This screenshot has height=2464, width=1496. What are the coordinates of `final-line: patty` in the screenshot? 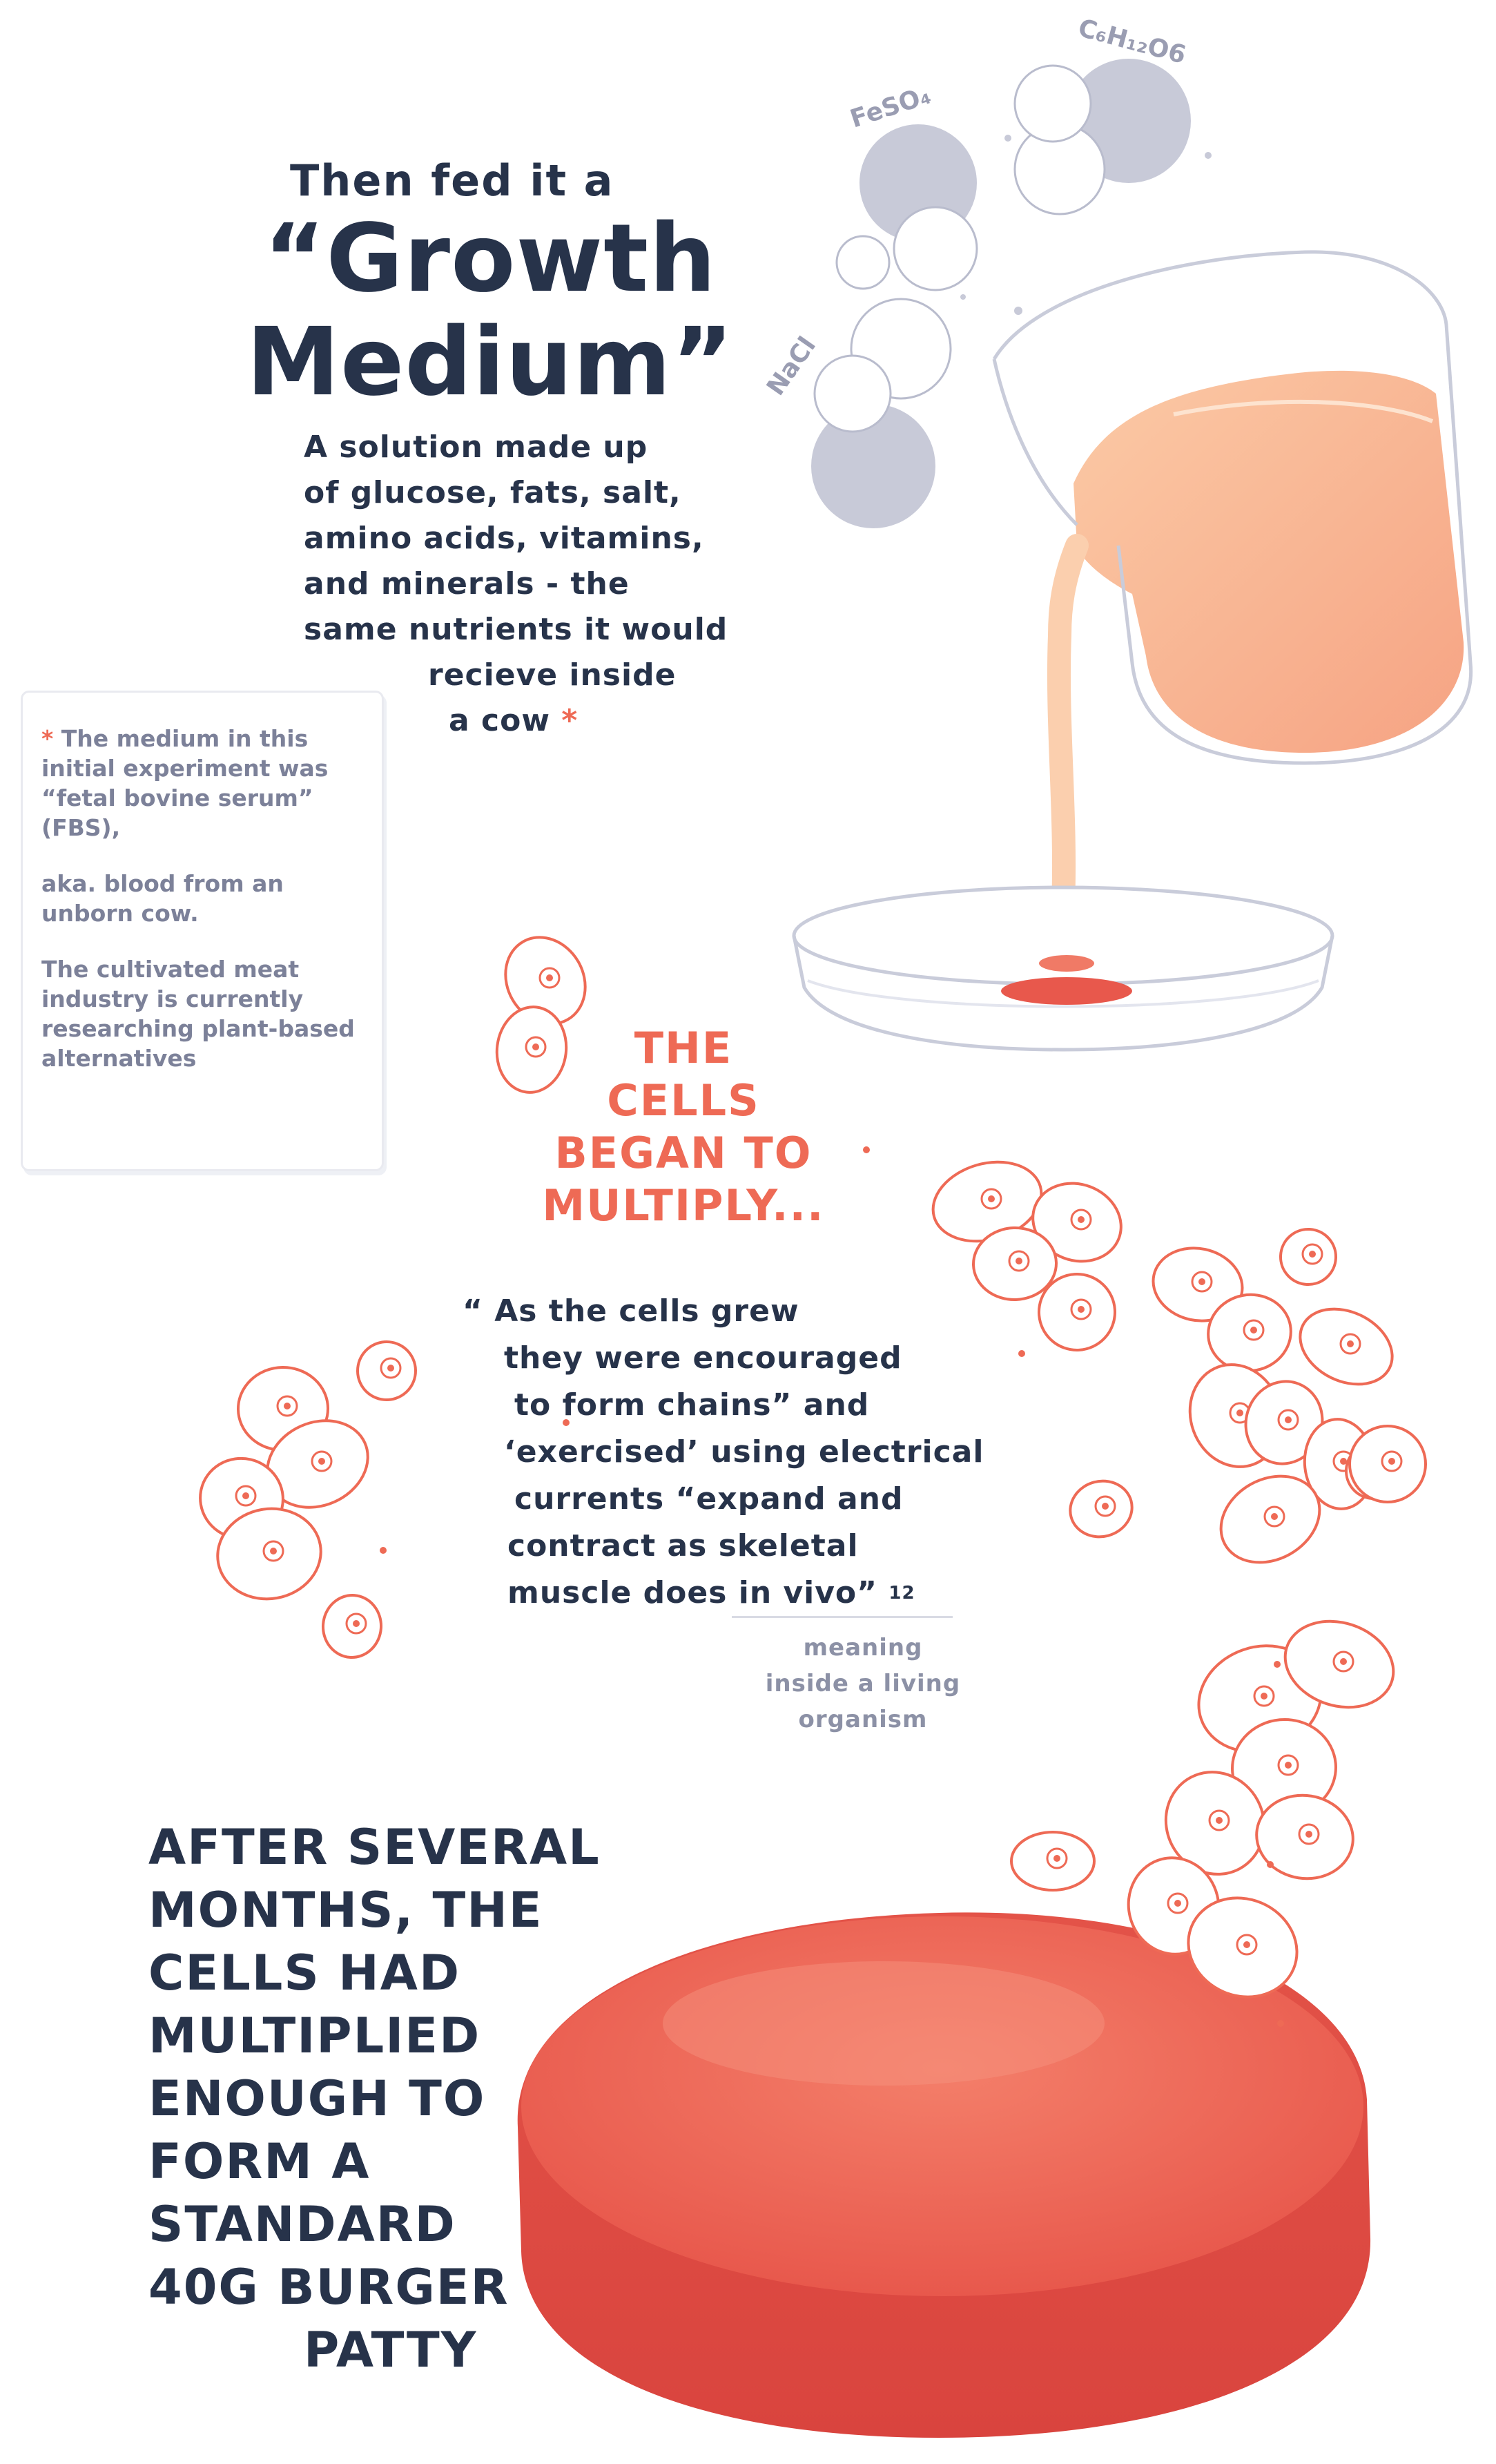 It's located at (391, 2350).